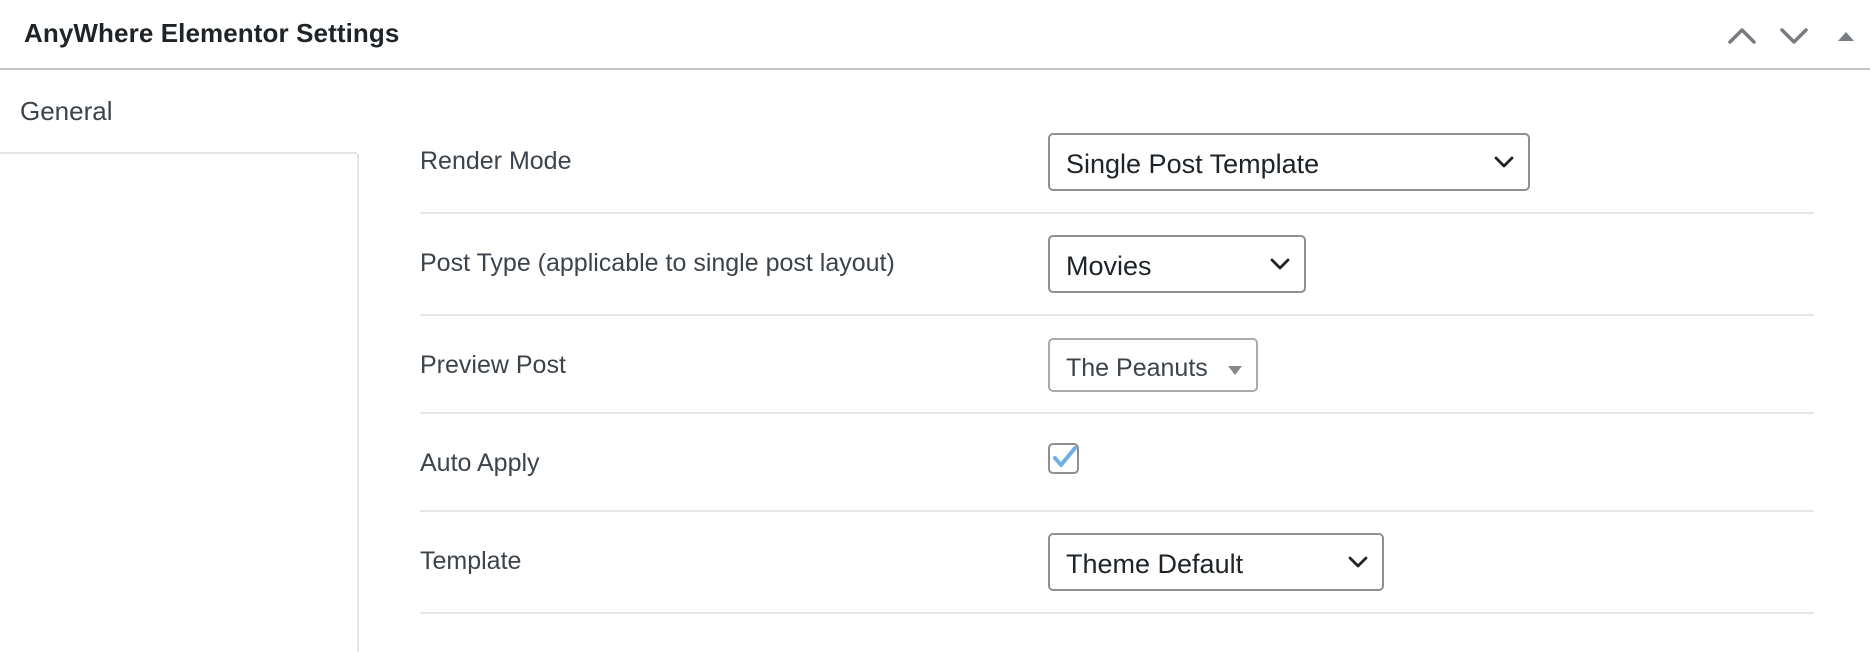 The image size is (1870, 652). What do you see at coordinates (1155, 564) in the screenshot?
I see `template-value: Theme Default` at bounding box center [1155, 564].